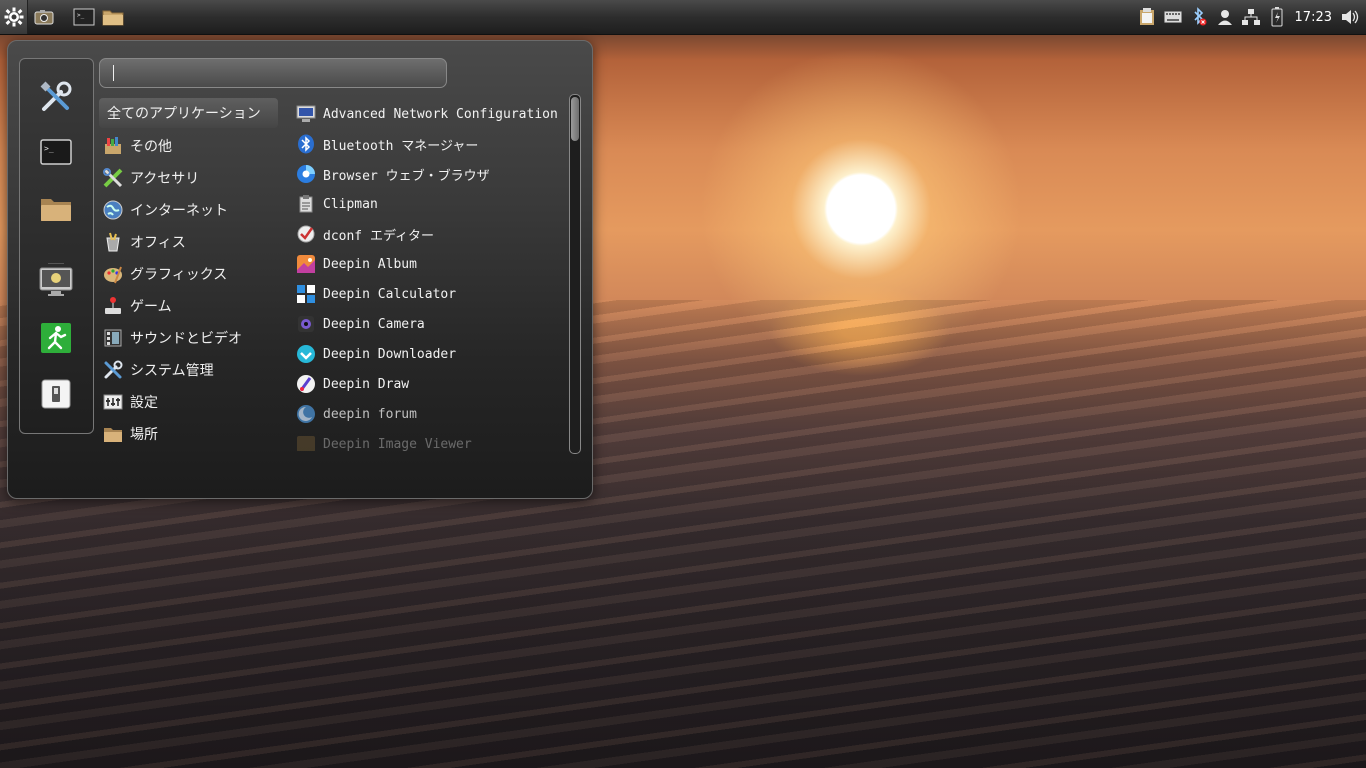 The width and height of the screenshot is (1366, 768). What do you see at coordinates (683, 17) in the screenshot?
I see `top-panel: >_ 17:23` at bounding box center [683, 17].